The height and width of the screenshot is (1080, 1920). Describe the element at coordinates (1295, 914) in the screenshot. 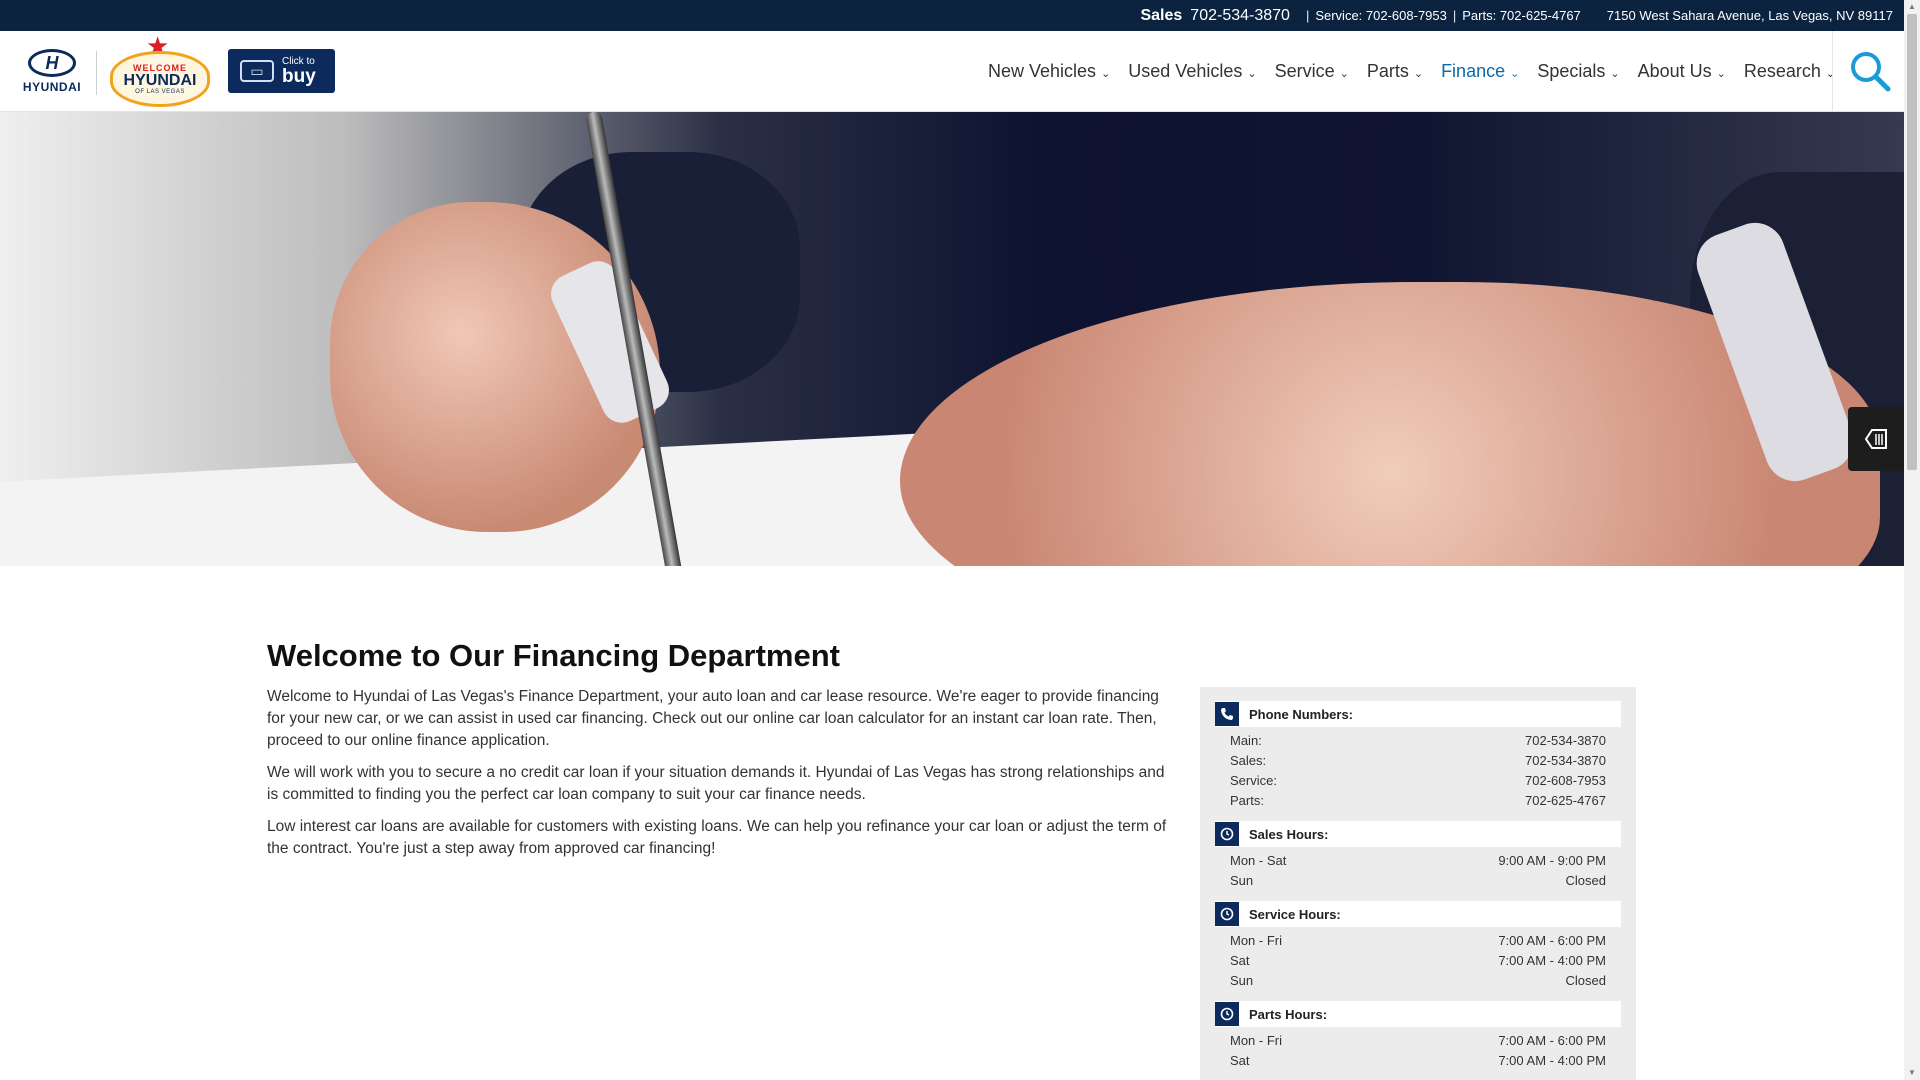

I see `section-title: Service Hours:` at that location.